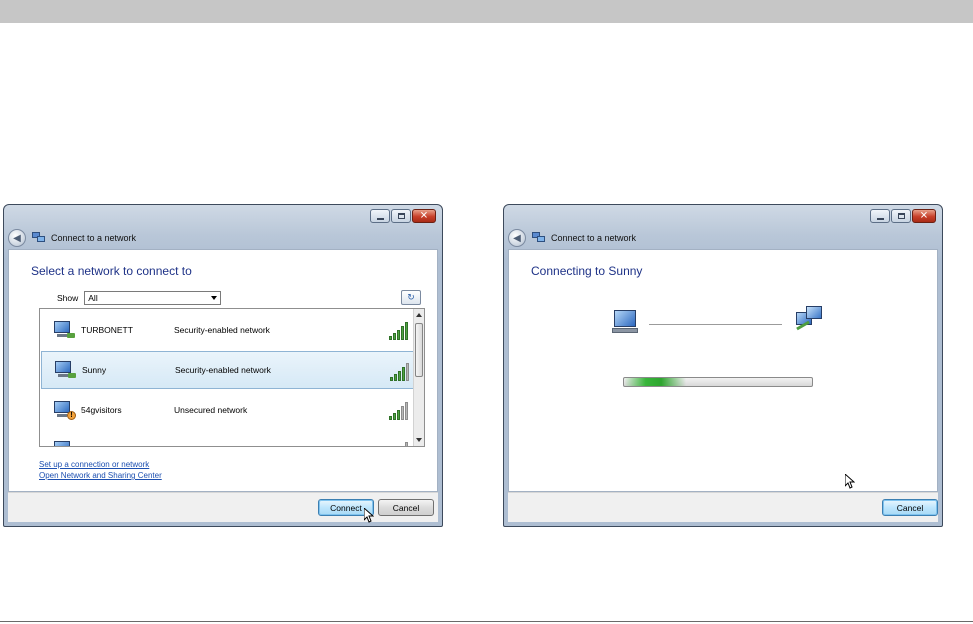 This screenshot has width=973, height=624. I want to click on show-filter-value: All, so click(93, 298).